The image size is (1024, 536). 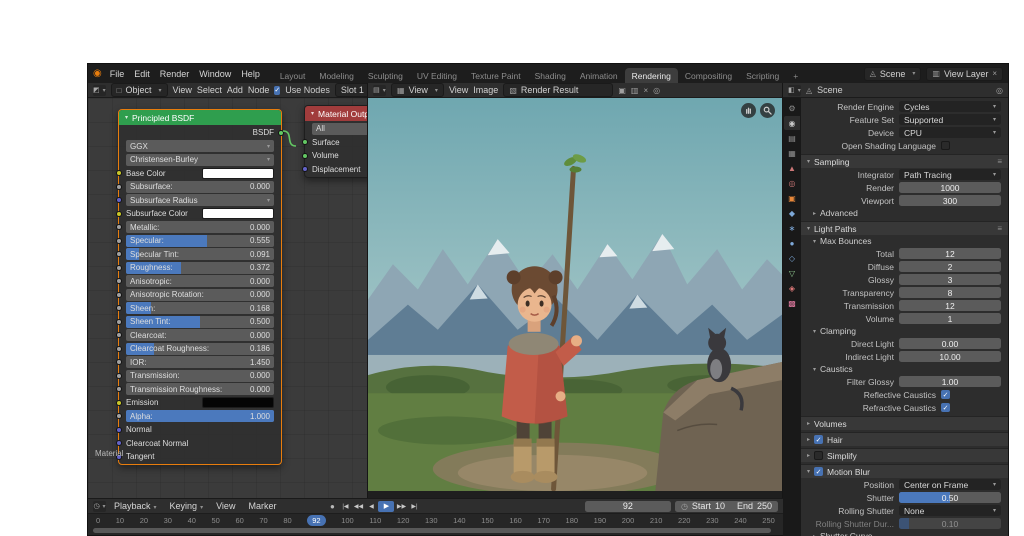 What do you see at coordinates (119, 416) in the screenshot?
I see `alpha-socket` at bounding box center [119, 416].